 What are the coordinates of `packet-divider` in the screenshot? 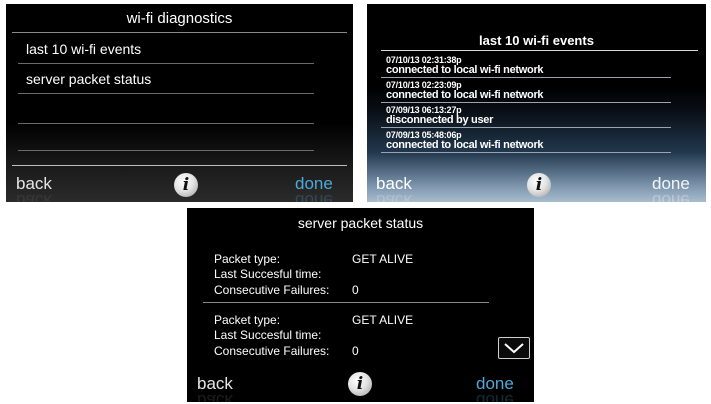 It's located at (346, 302).